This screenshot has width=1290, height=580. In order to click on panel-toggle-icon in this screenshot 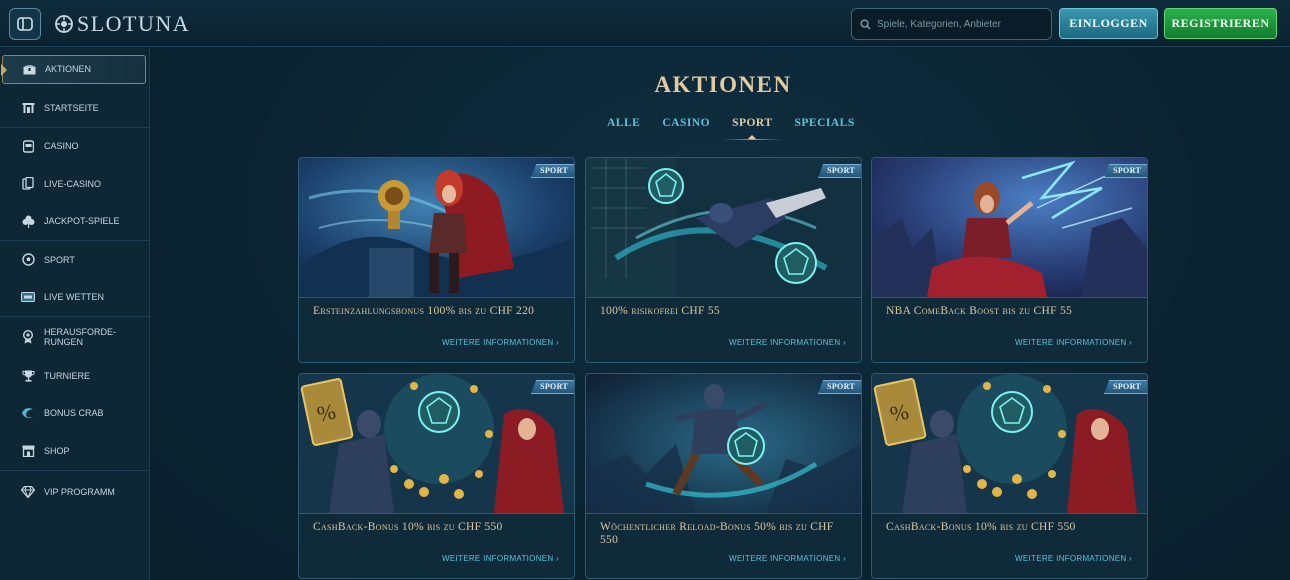, I will do `click(25, 24)`.